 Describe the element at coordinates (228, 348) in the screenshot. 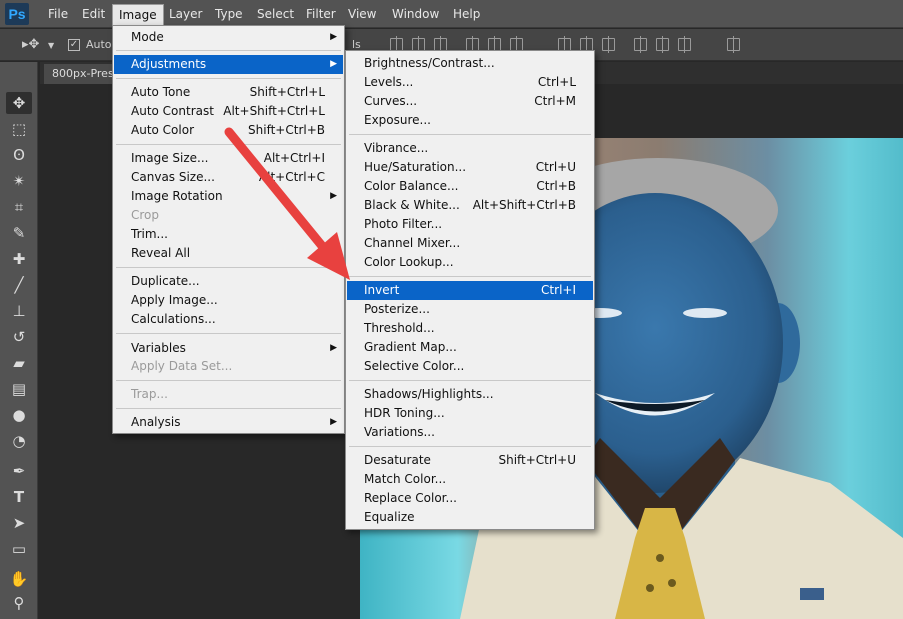

I see `menu-item-variables: Variables ▶` at that location.